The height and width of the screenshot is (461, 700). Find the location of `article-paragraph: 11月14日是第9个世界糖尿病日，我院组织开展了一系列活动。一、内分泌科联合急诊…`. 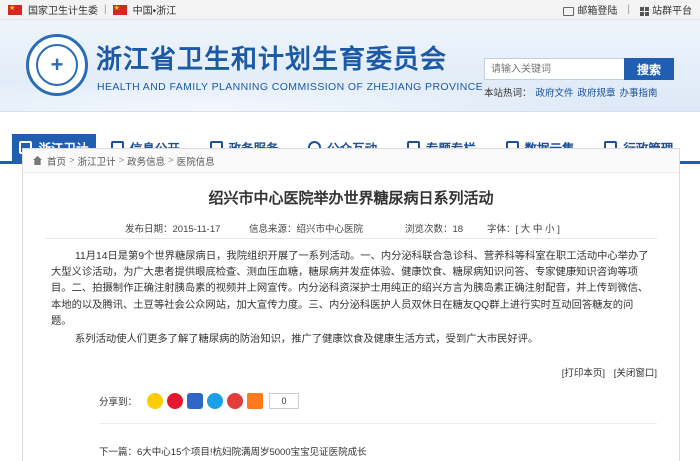

article-paragraph: 11月14日是第9个世界糖尿病日，我院组织开展了一系列活动。一、内分泌科联合急诊… is located at coordinates (350, 289).